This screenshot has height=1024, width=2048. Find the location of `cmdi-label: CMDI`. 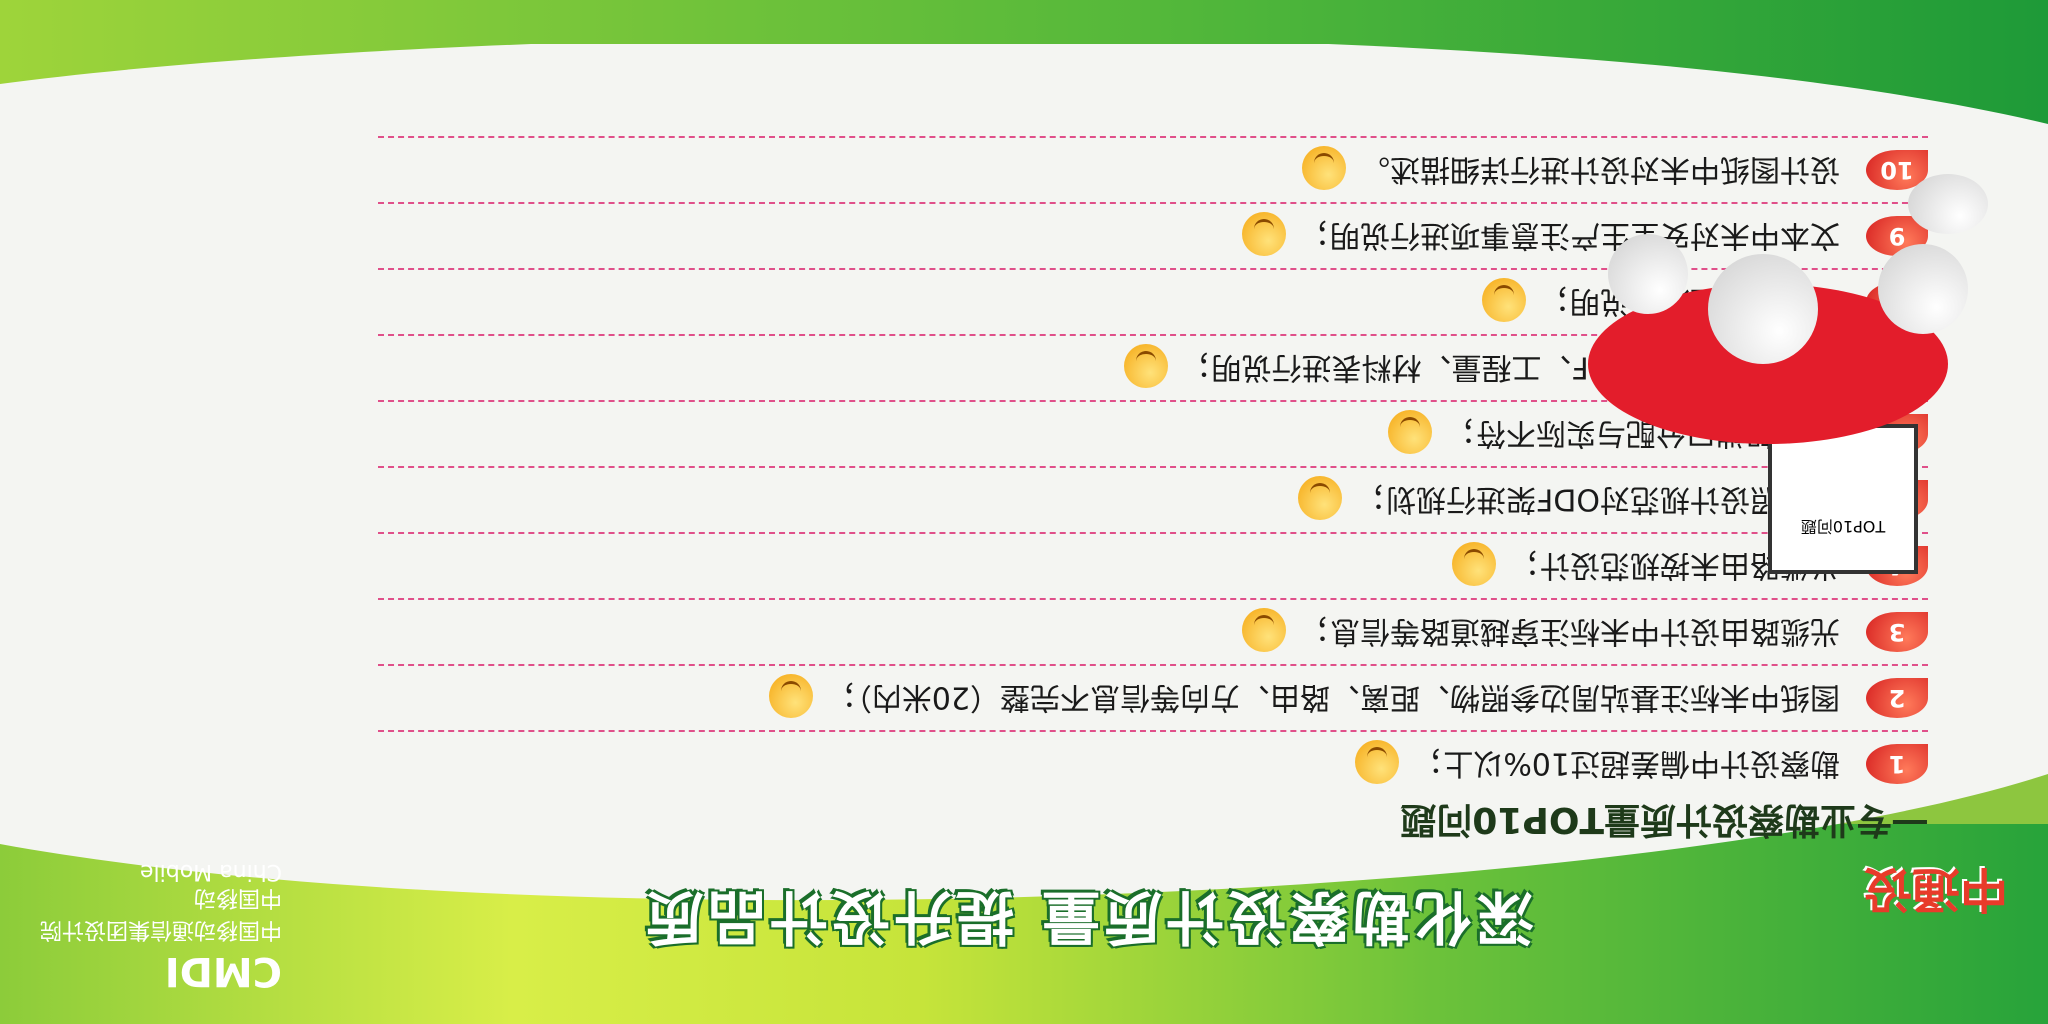

cmdi-label: CMDI is located at coordinates (223, 971).